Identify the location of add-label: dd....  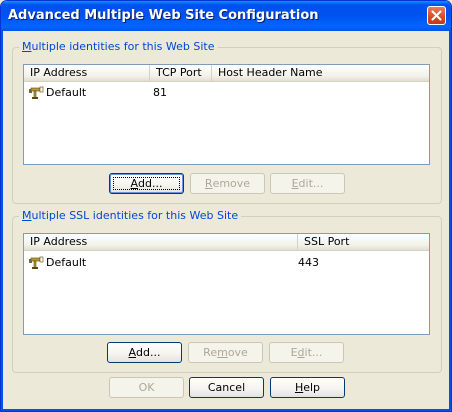
(148, 352).